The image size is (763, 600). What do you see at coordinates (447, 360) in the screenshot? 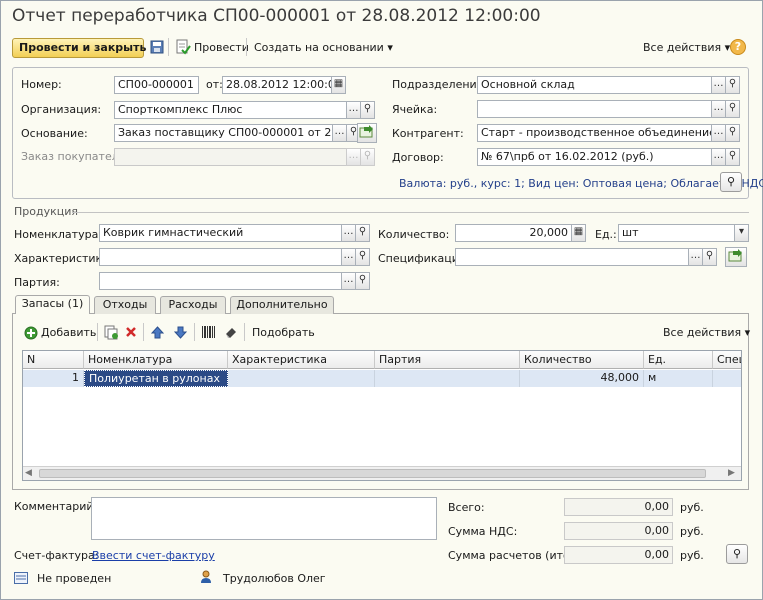
I see `column-header-batch: Партия` at bounding box center [447, 360].